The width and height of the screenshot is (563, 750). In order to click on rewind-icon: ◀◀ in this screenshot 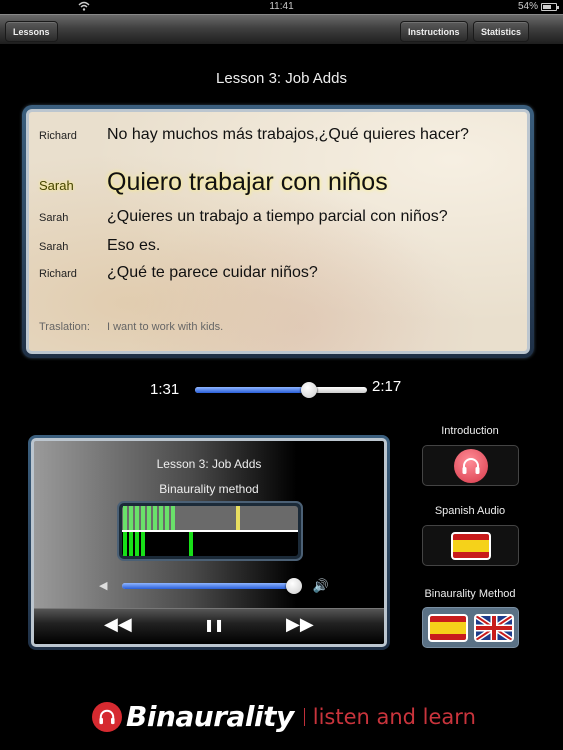, I will do `click(118, 624)`.